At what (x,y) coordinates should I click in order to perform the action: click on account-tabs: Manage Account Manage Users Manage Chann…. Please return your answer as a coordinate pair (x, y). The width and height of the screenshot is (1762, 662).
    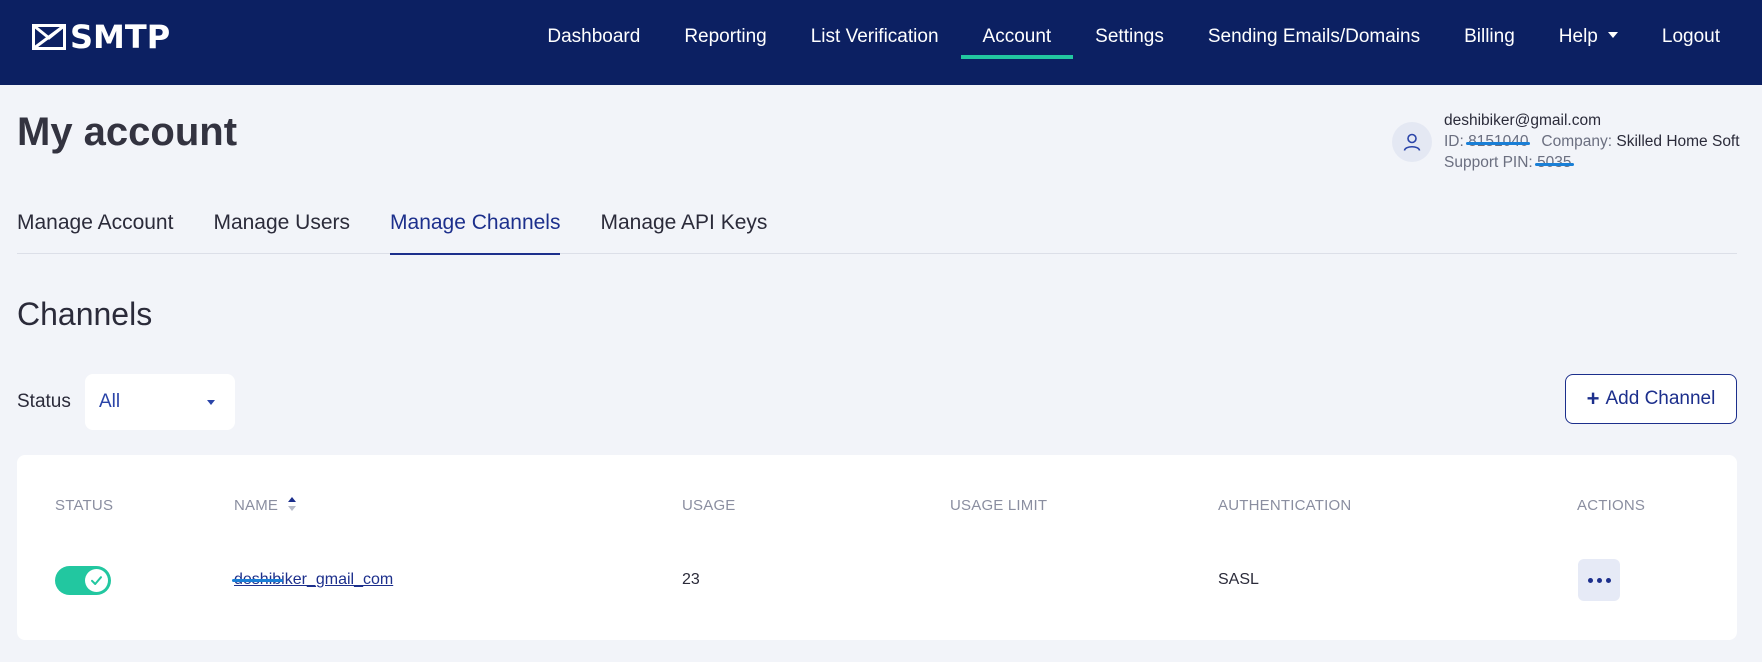
    Looking at the image, I should click on (877, 230).